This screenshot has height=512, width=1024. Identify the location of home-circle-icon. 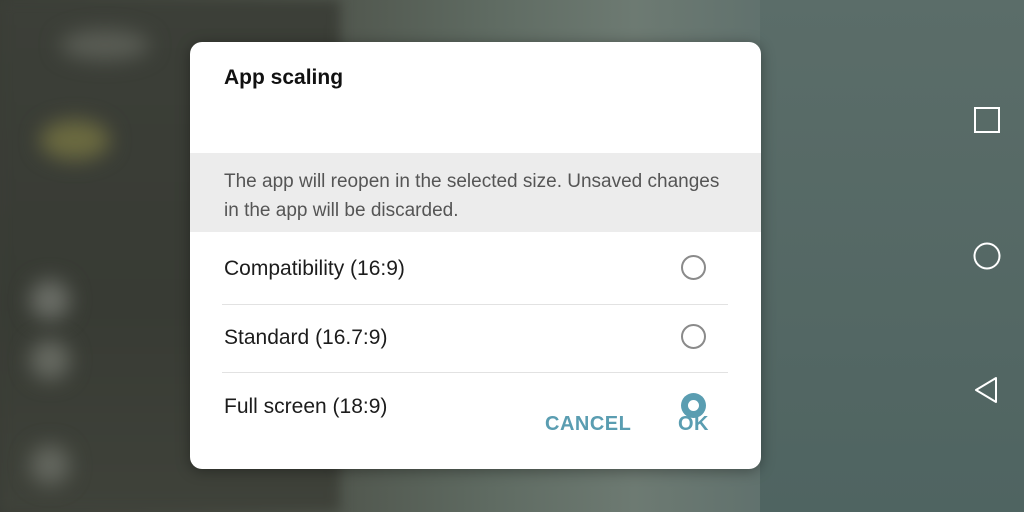
(987, 256).